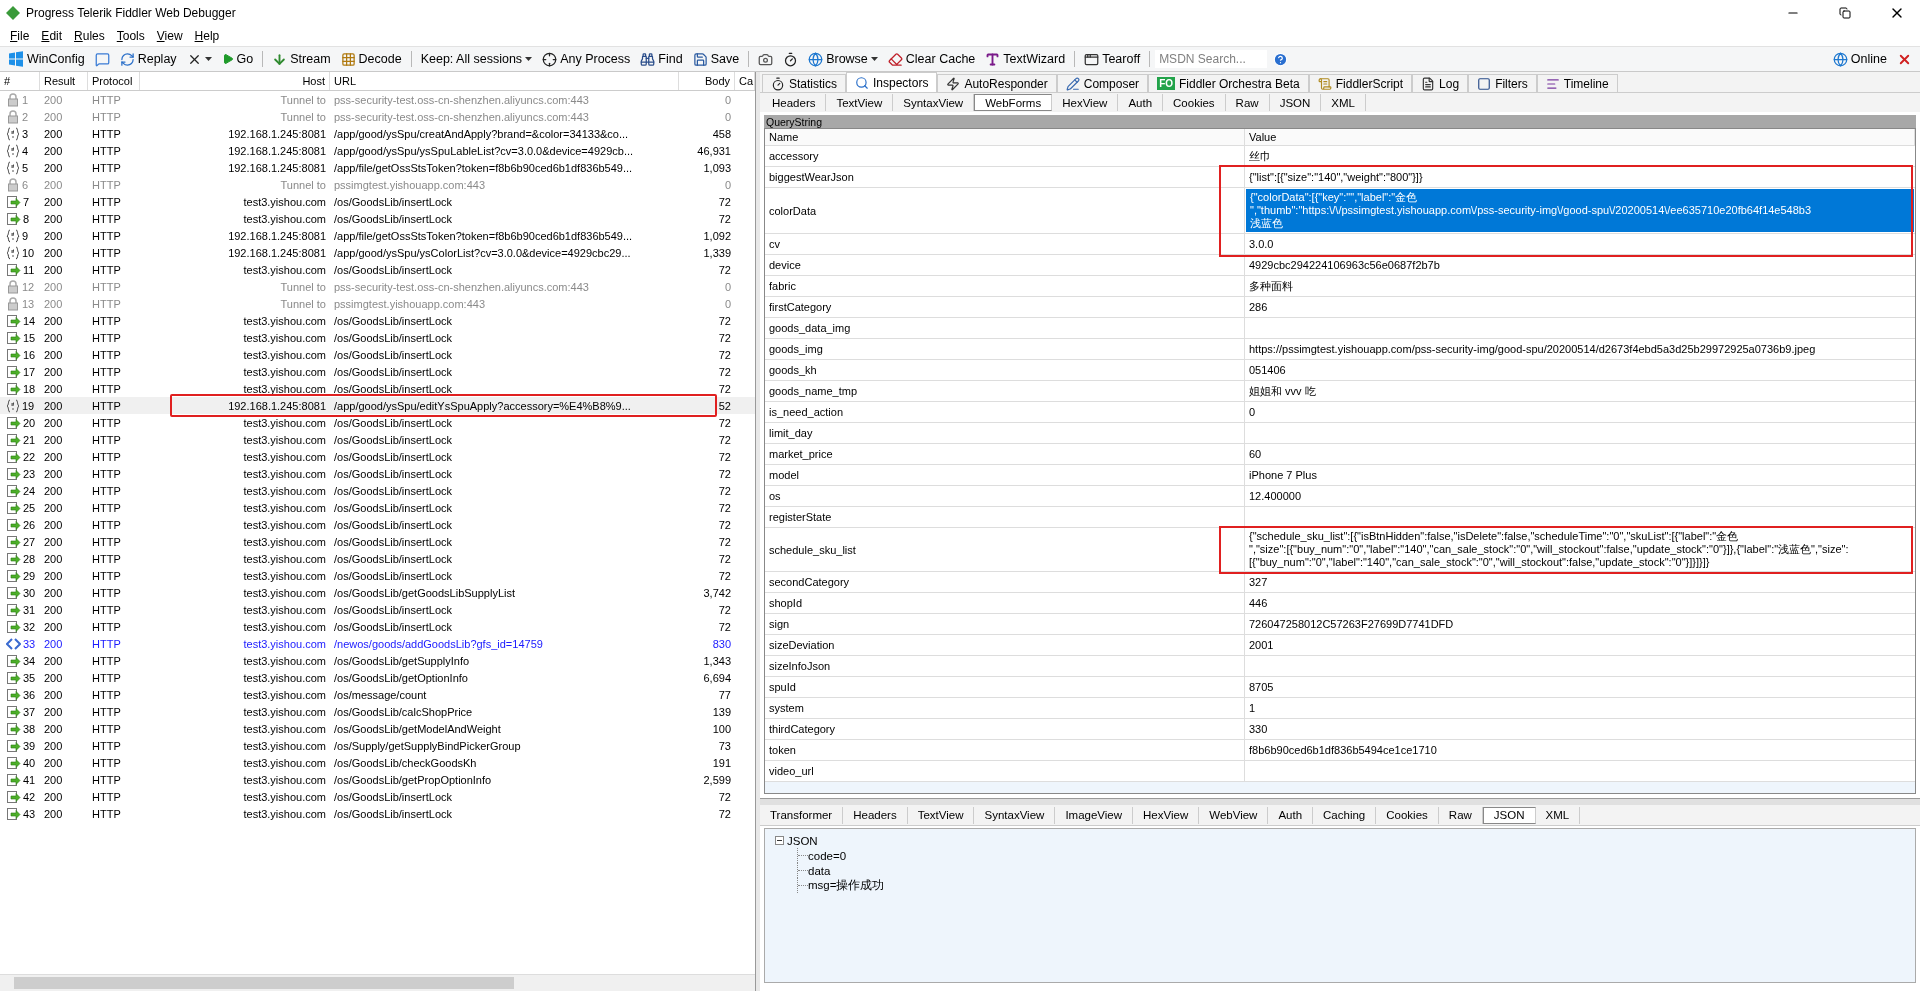 This screenshot has width=1920, height=991. Describe the element at coordinates (707, 81) in the screenshot. I see `column-header: Body` at that location.